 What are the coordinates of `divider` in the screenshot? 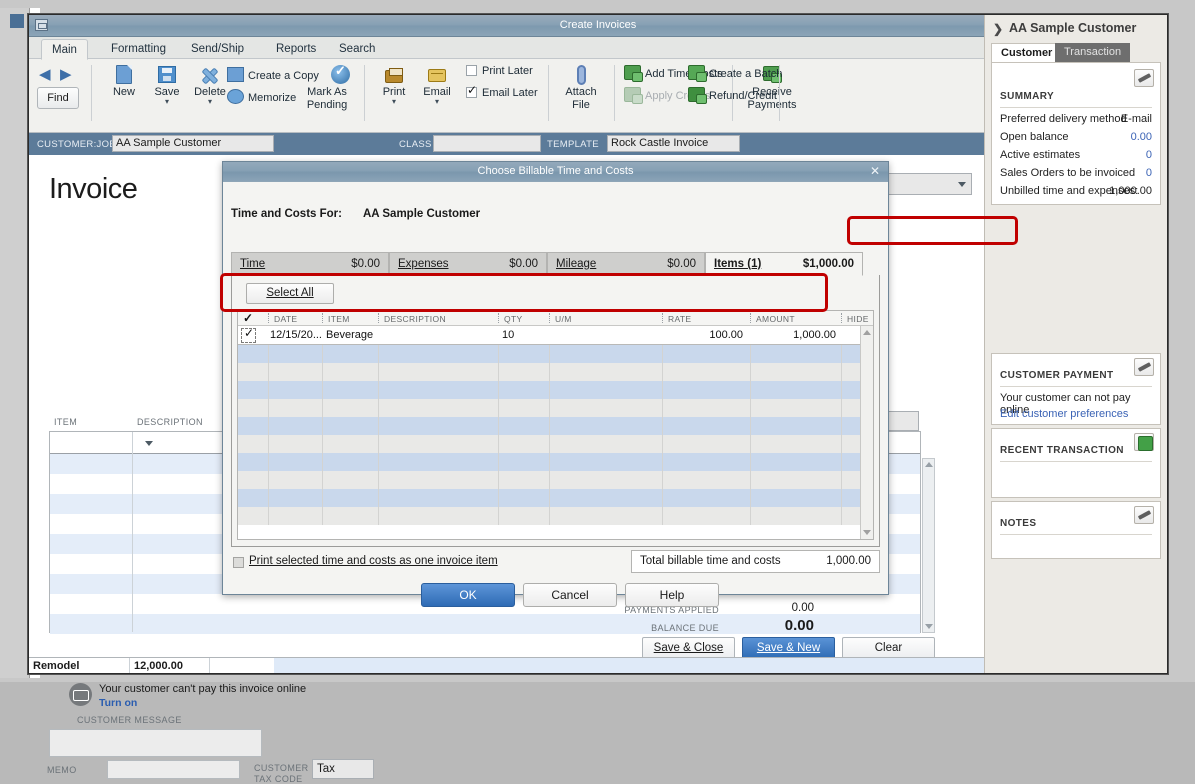 It's located at (1076, 107).